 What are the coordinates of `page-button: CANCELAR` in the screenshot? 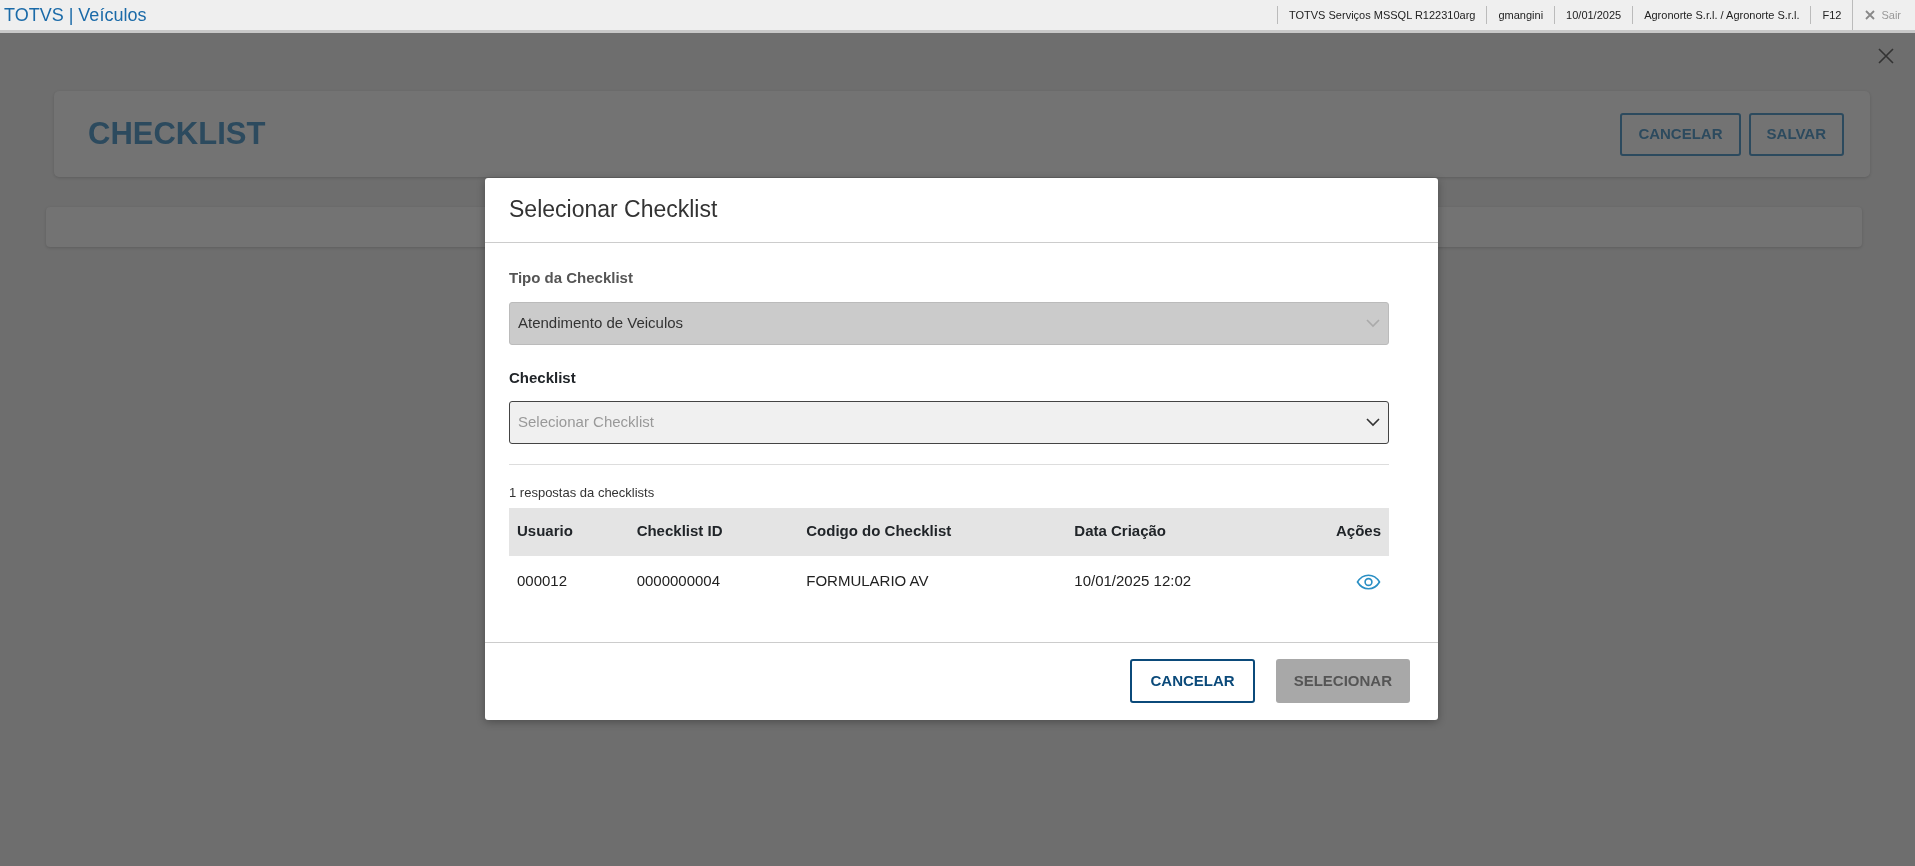 It's located at (1680, 134).